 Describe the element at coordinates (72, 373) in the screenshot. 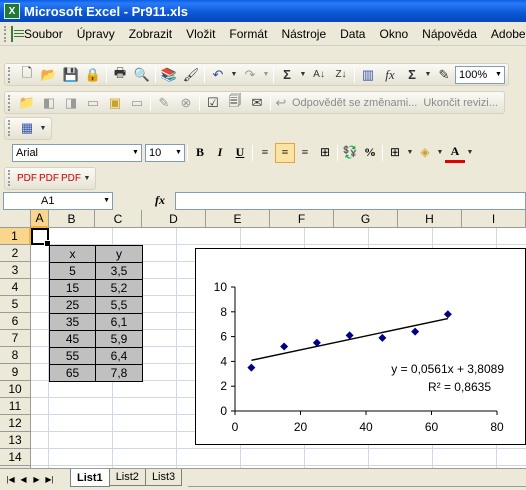

I see `table-cell: 65` at that location.